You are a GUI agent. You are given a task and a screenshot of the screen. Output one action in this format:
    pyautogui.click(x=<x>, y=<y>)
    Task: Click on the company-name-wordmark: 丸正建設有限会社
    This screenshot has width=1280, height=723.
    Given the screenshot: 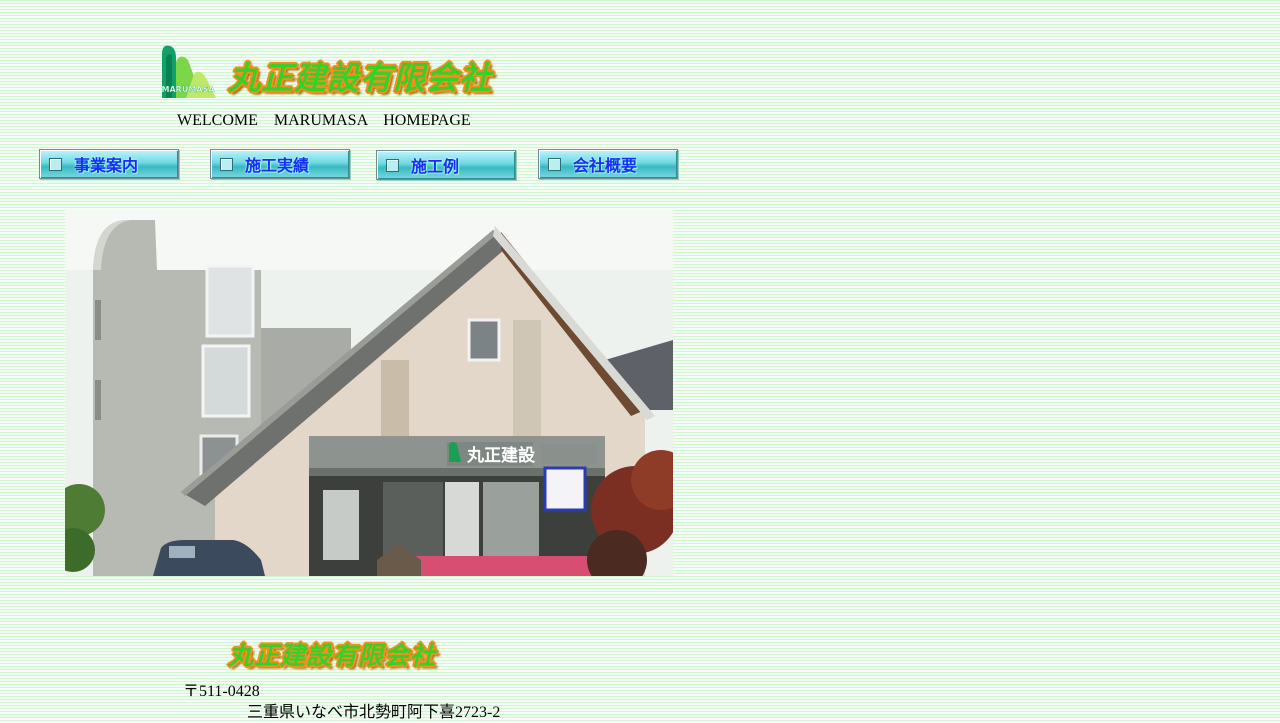 What is the action you would take?
    pyautogui.click(x=360, y=78)
    